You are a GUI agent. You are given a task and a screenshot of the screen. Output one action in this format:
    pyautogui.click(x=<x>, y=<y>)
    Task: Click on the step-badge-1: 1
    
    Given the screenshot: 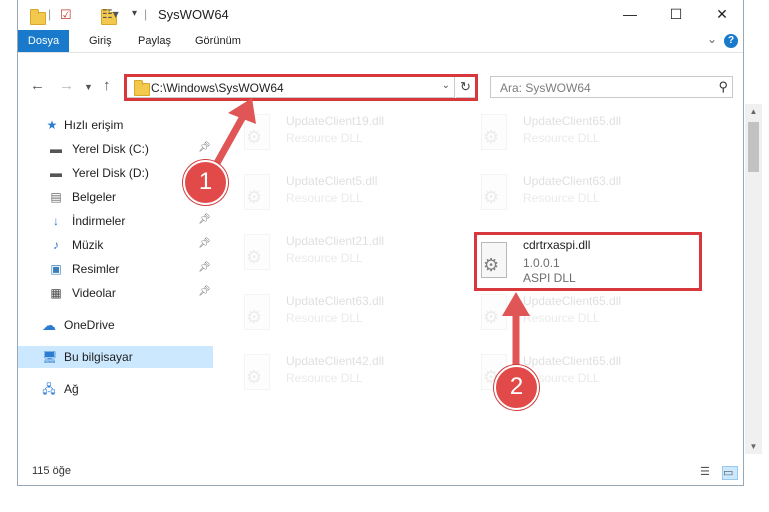 What is the action you would take?
    pyautogui.click(x=205, y=182)
    